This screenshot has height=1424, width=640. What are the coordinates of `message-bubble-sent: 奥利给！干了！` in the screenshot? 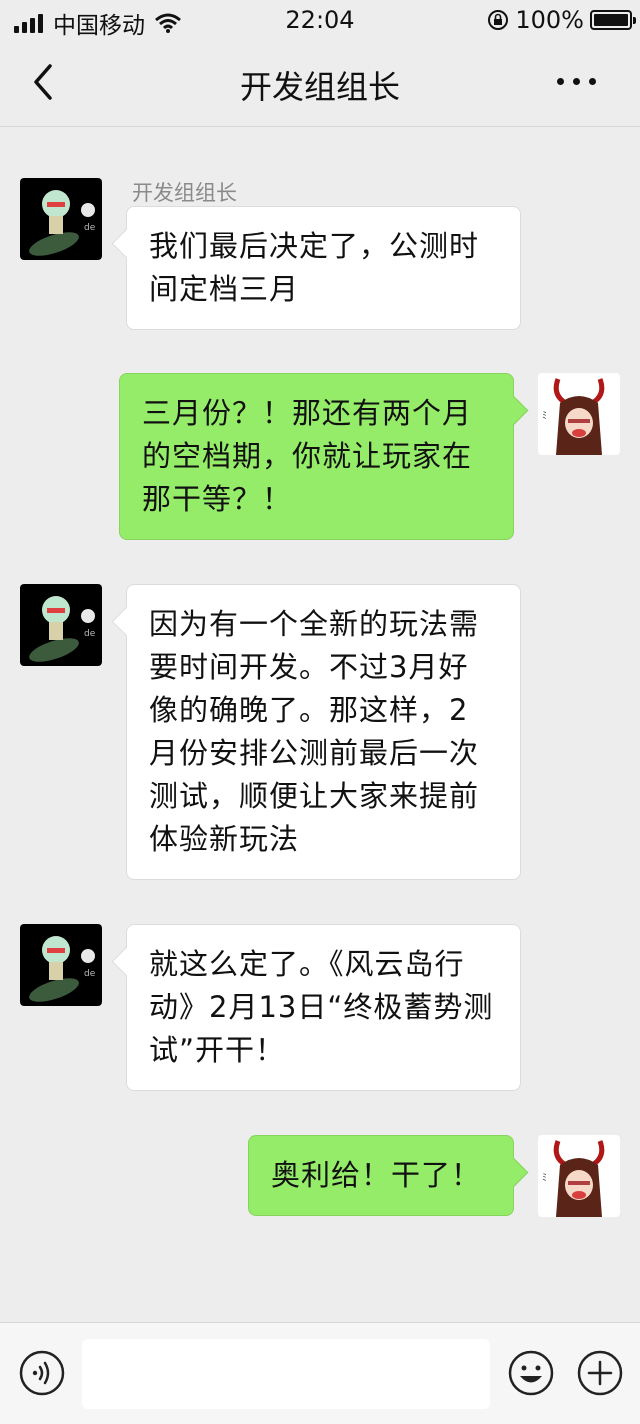 It's located at (381, 1175).